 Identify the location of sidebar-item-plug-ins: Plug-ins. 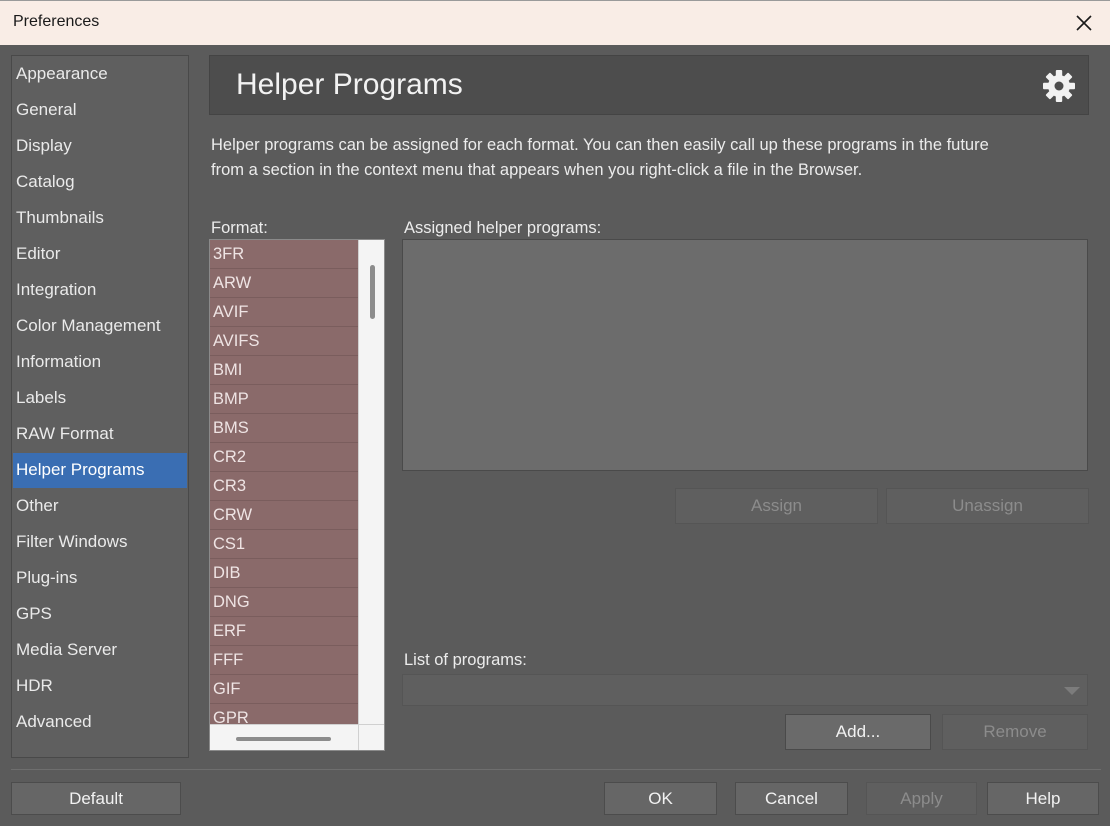
(100, 578).